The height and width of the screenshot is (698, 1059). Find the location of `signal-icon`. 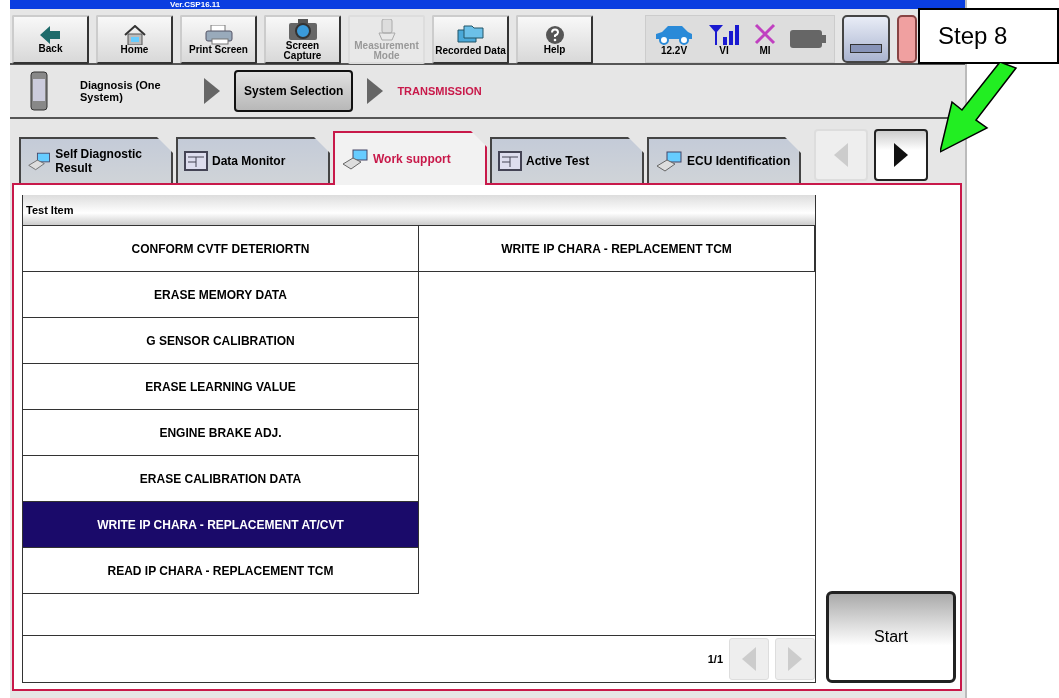

signal-icon is located at coordinates (724, 33).